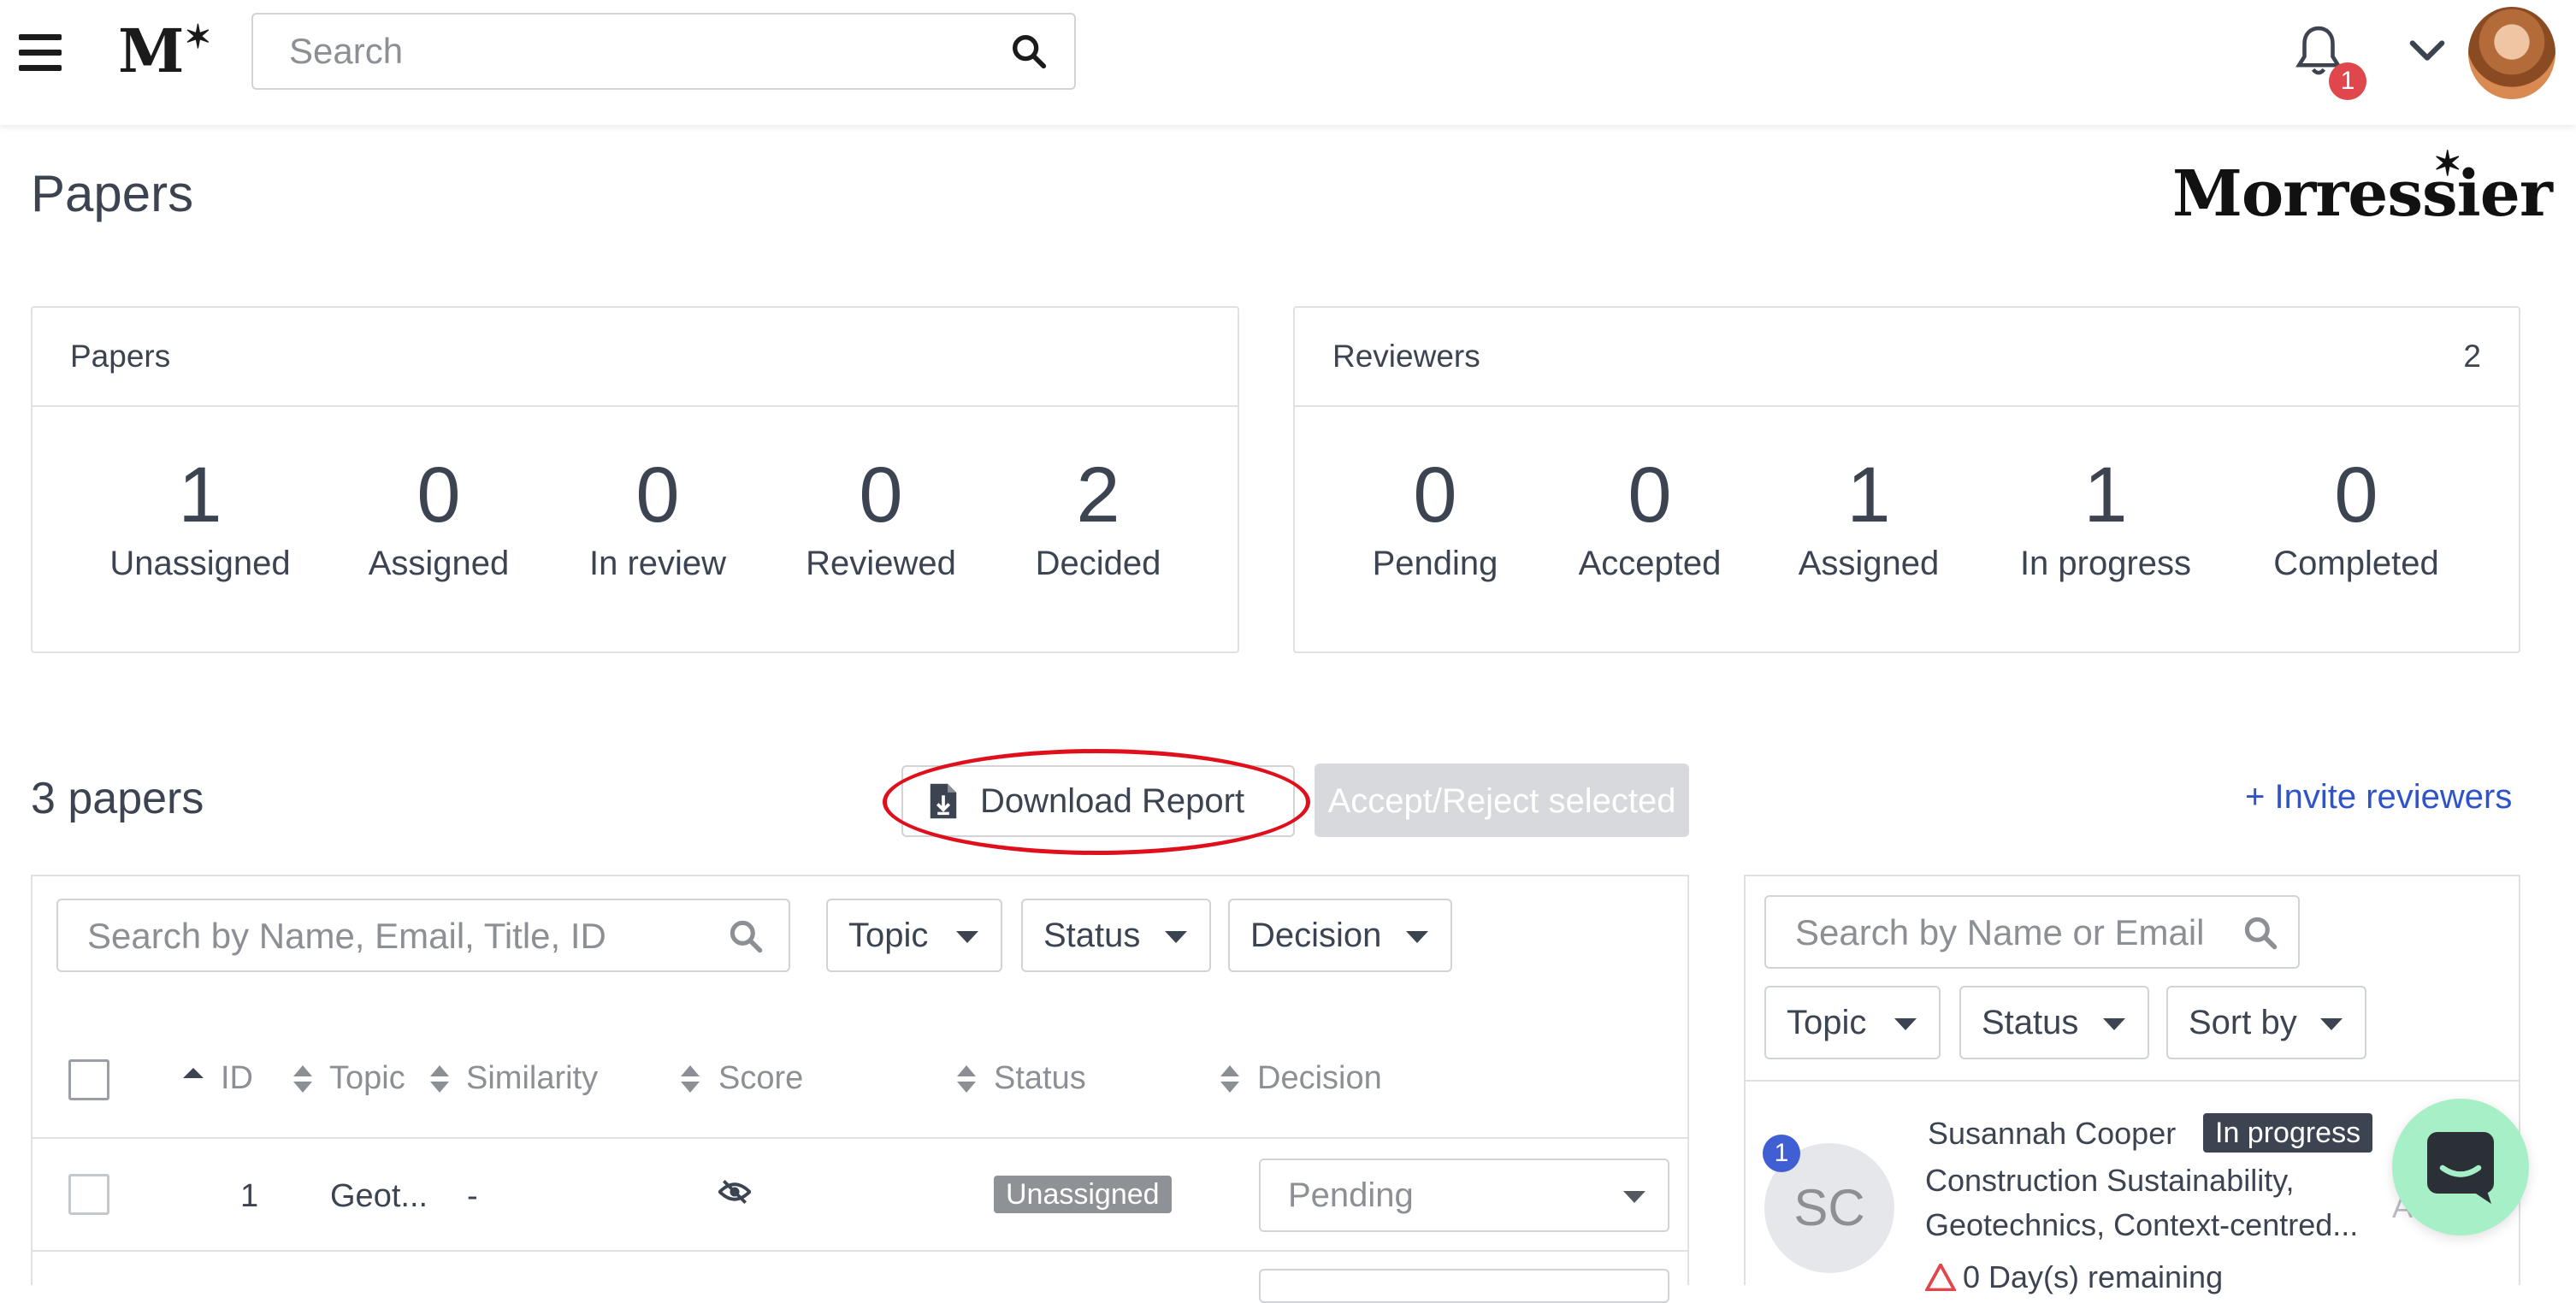 This screenshot has width=2576, height=1303. Describe the element at coordinates (2288, 1133) in the screenshot. I see `reviewer-status-badge: In progress` at that location.